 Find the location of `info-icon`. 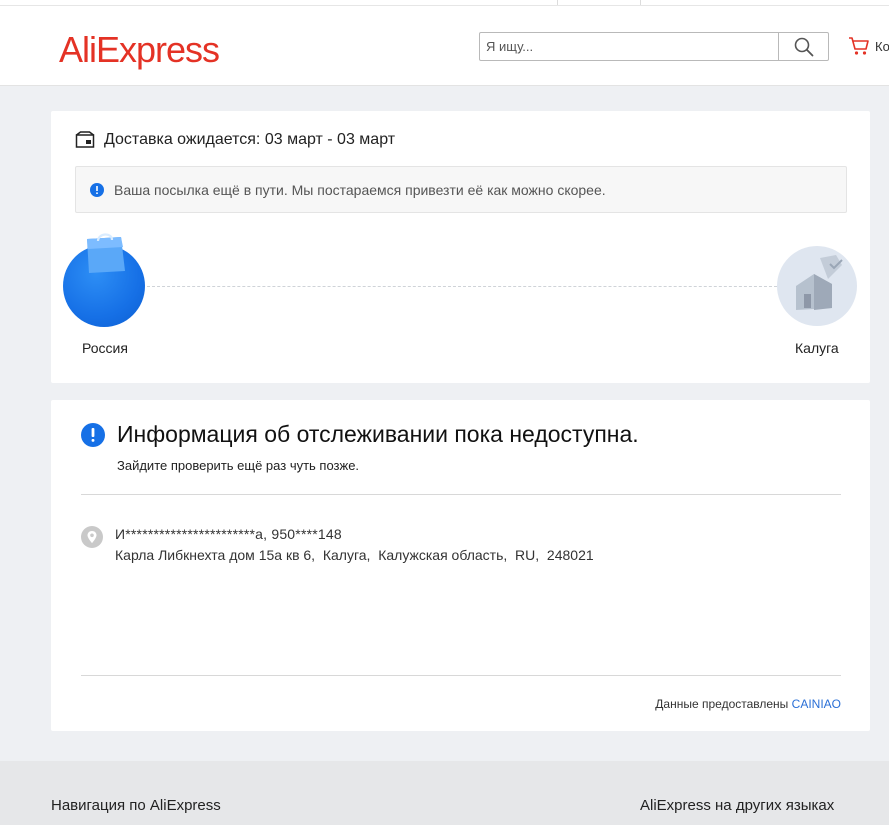

info-icon is located at coordinates (97, 189).